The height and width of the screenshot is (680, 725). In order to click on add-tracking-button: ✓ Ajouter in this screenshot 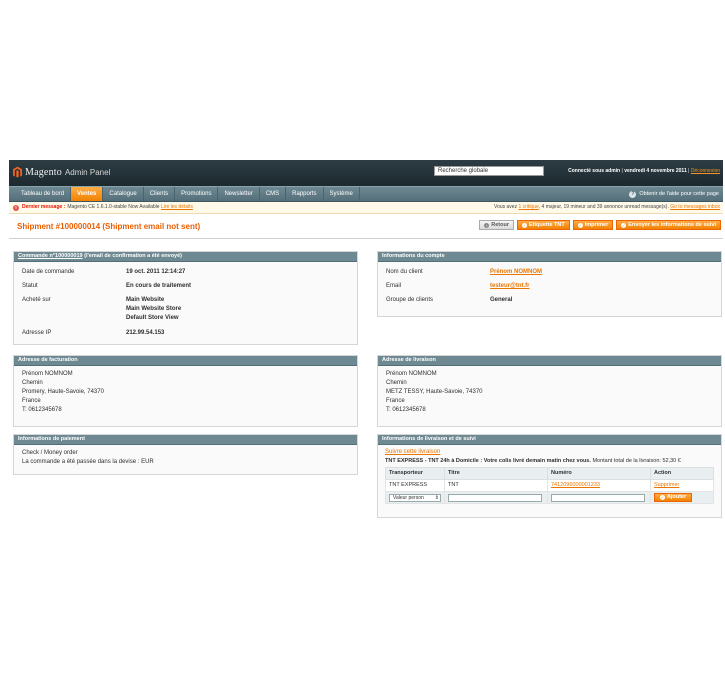, I will do `click(673, 497)`.